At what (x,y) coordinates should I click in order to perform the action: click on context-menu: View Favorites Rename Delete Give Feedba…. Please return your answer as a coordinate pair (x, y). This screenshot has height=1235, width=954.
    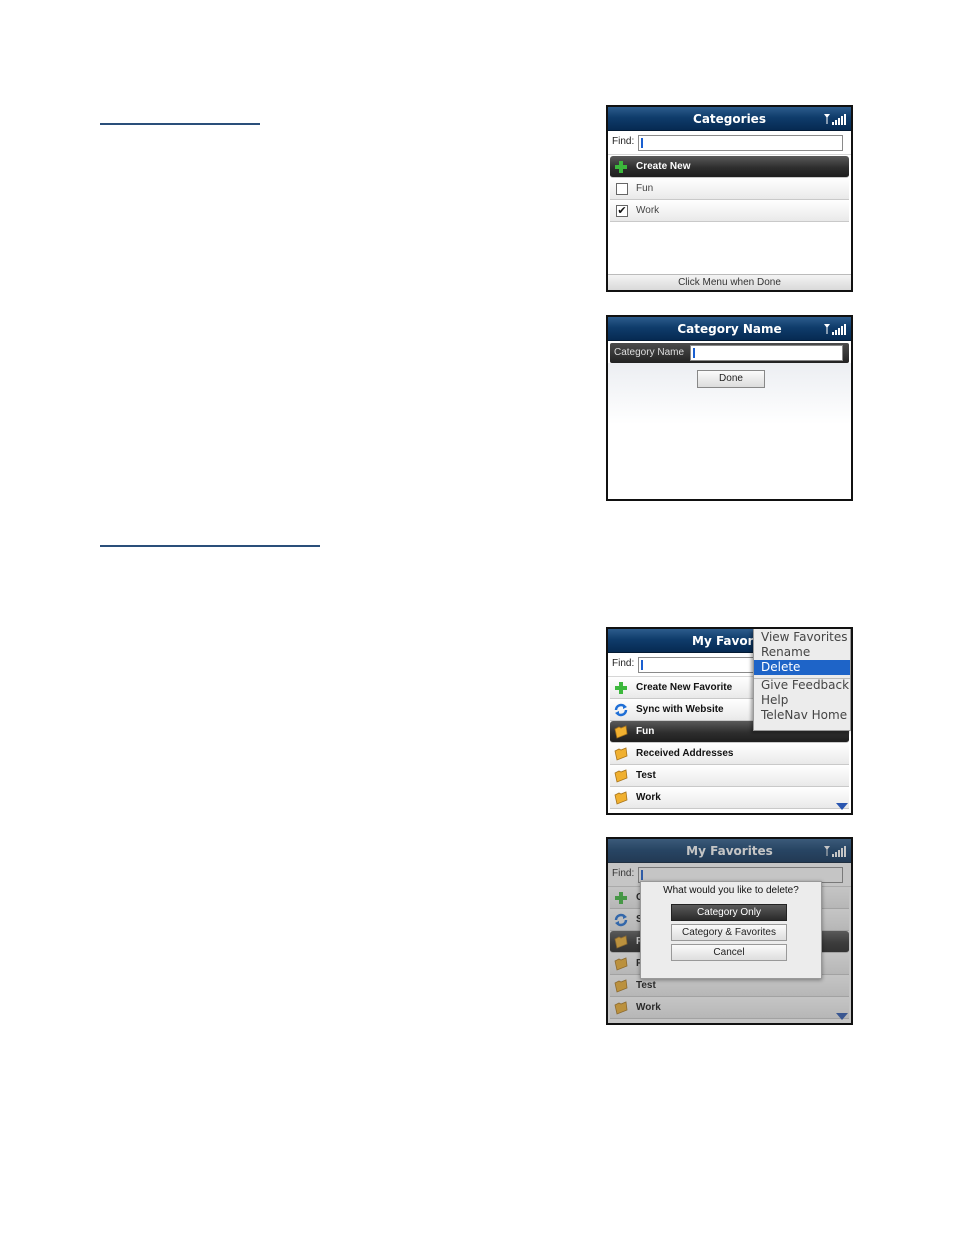
    Looking at the image, I should click on (802, 680).